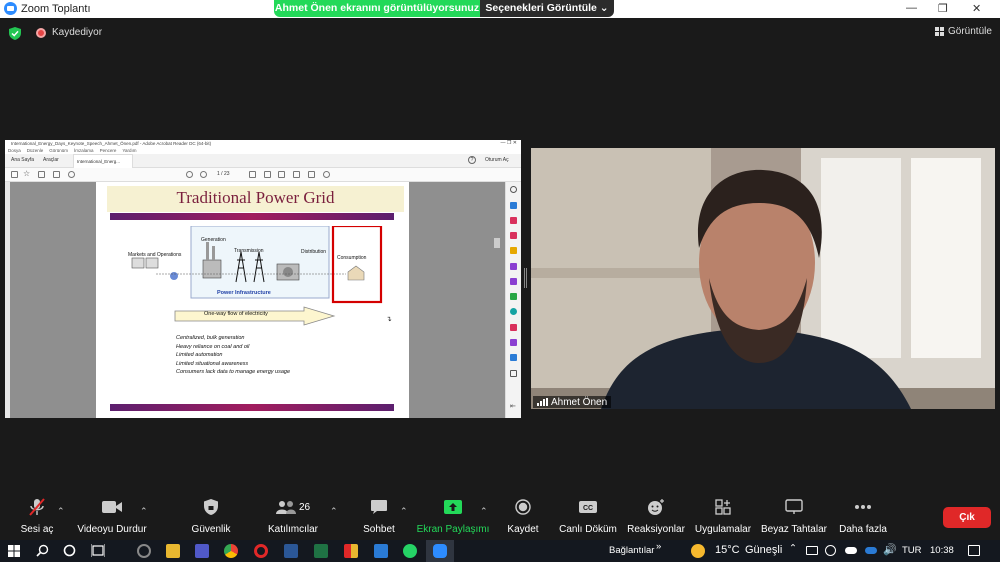 This screenshot has width=1000, height=562. I want to click on clock: 10:38, so click(942, 550).